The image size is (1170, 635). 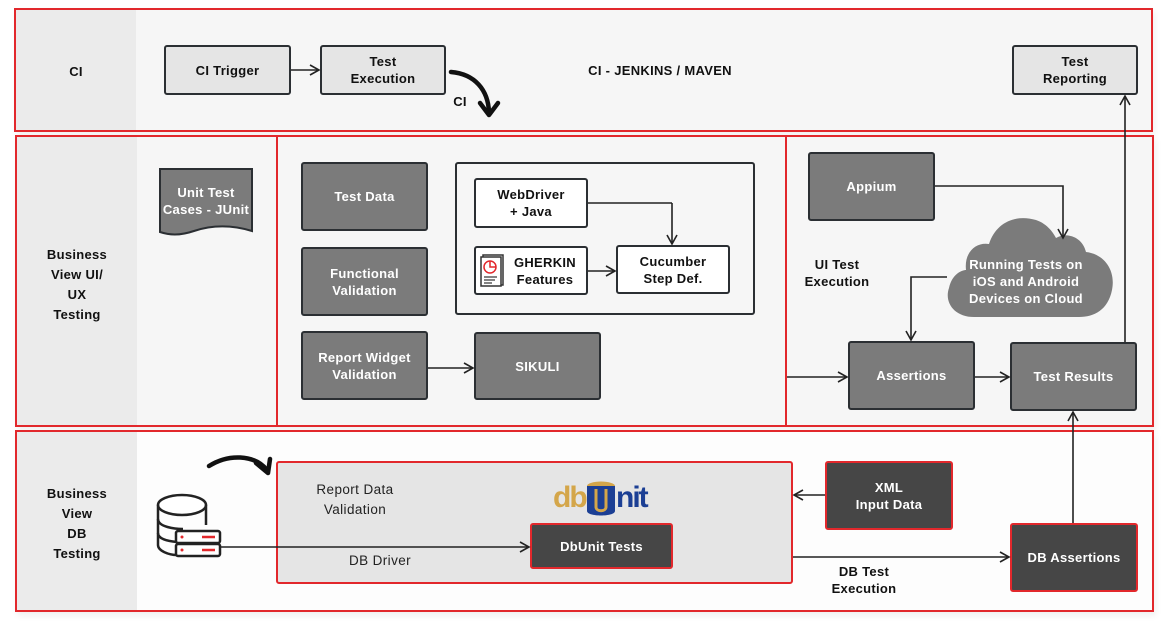 What do you see at coordinates (1073, 376) in the screenshot?
I see `test-results-box: Test Results` at bounding box center [1073, 376].